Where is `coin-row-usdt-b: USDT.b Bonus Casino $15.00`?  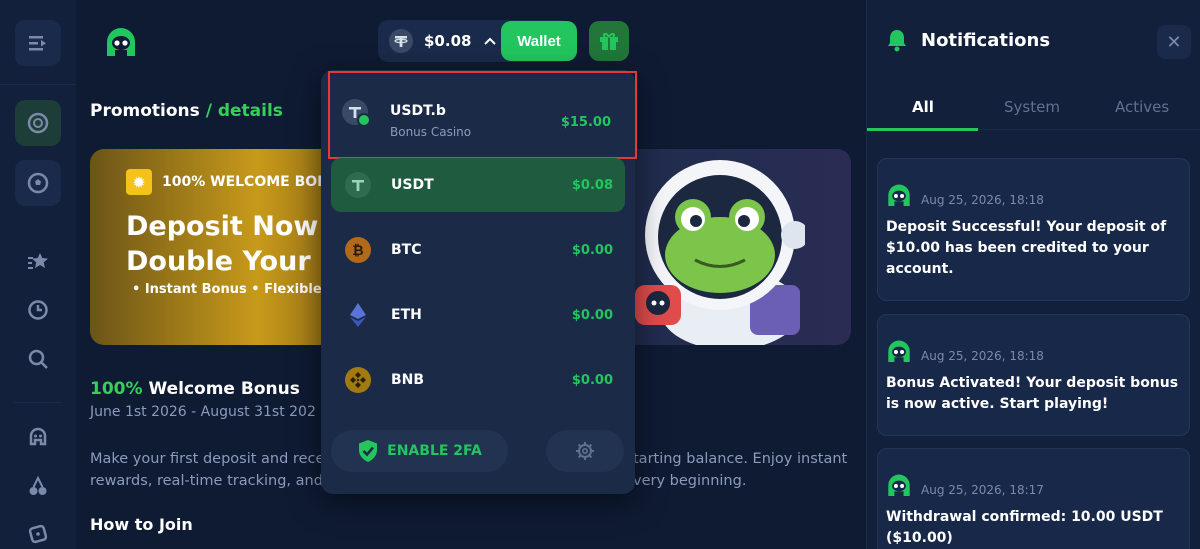
coin-row-usdt-b: USDT.b Bonus Casino $15.00 is located at coordinates (482, 115).